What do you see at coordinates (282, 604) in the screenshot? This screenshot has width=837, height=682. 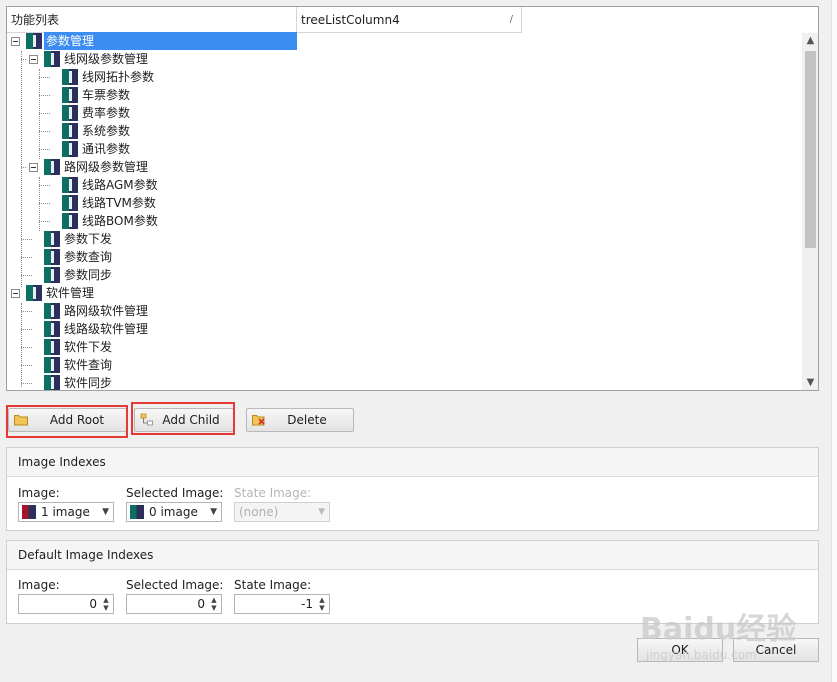 I see `default-state-image-spinner: -1 ▲ ▼` at bounding box center [282, 604].